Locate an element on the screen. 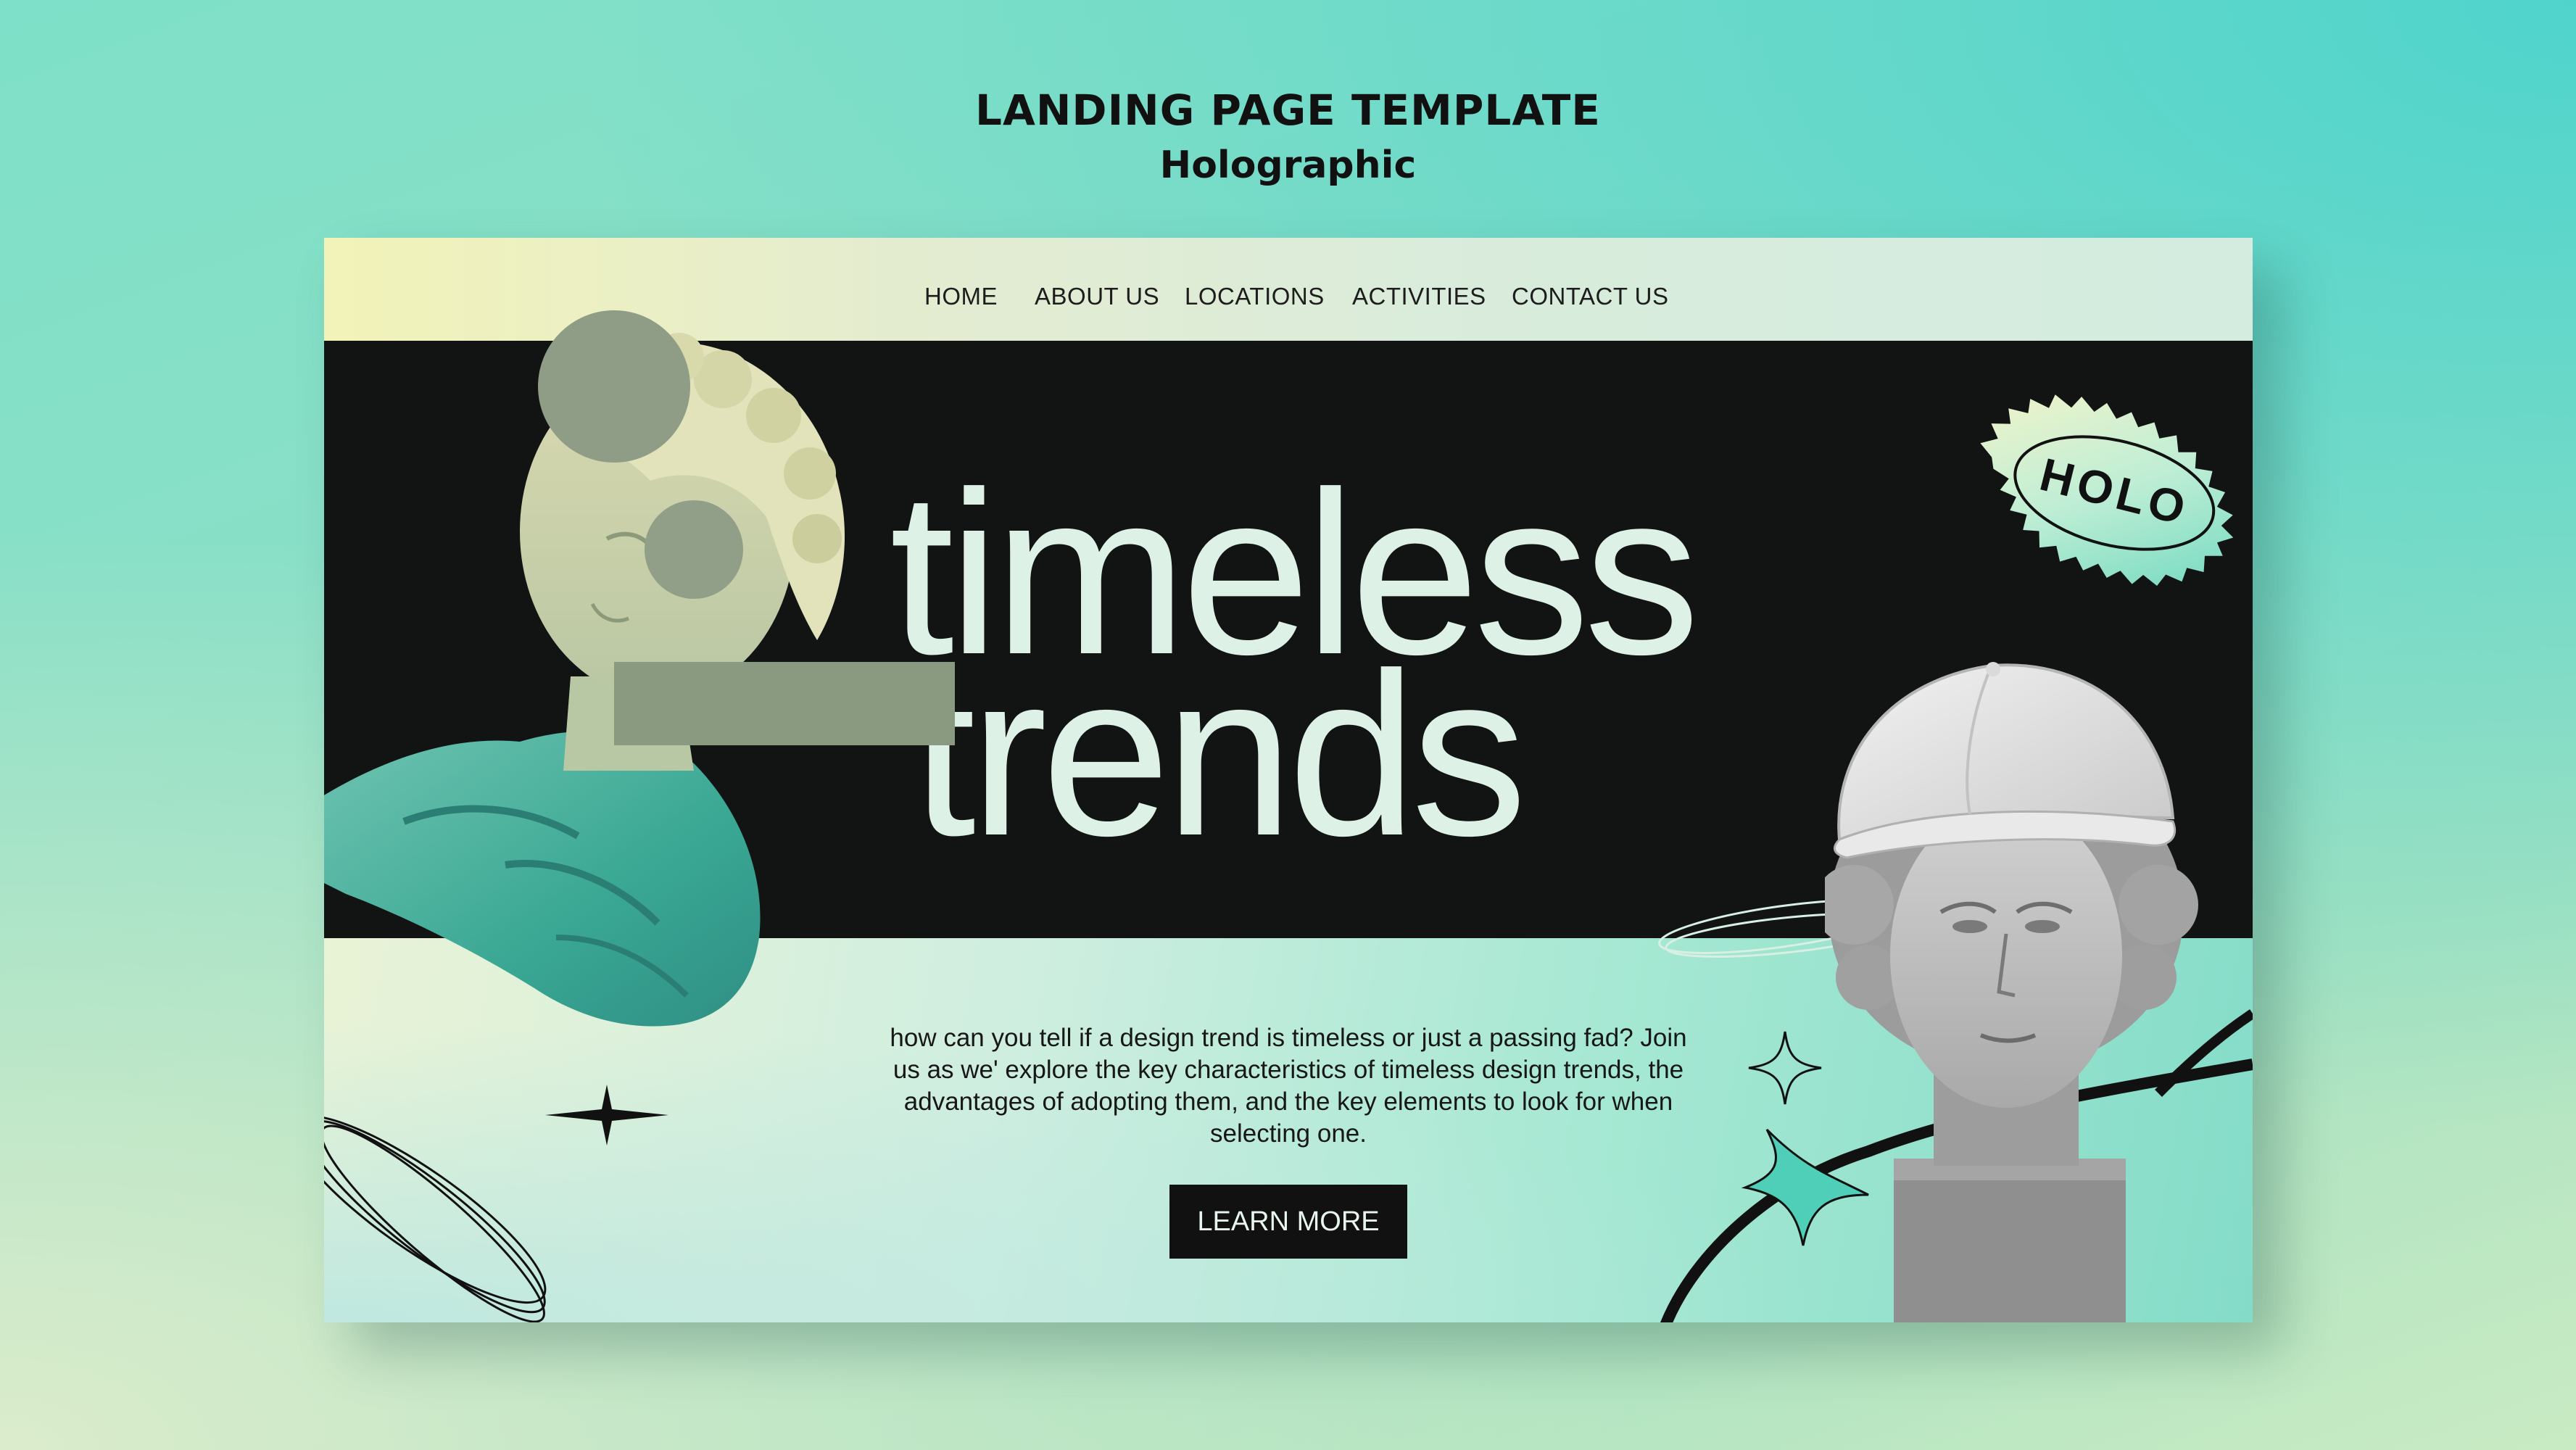 The image size is (2576, 1450). nav-item-contact-us: CONTACT US is located at coordinates (1590, 296).